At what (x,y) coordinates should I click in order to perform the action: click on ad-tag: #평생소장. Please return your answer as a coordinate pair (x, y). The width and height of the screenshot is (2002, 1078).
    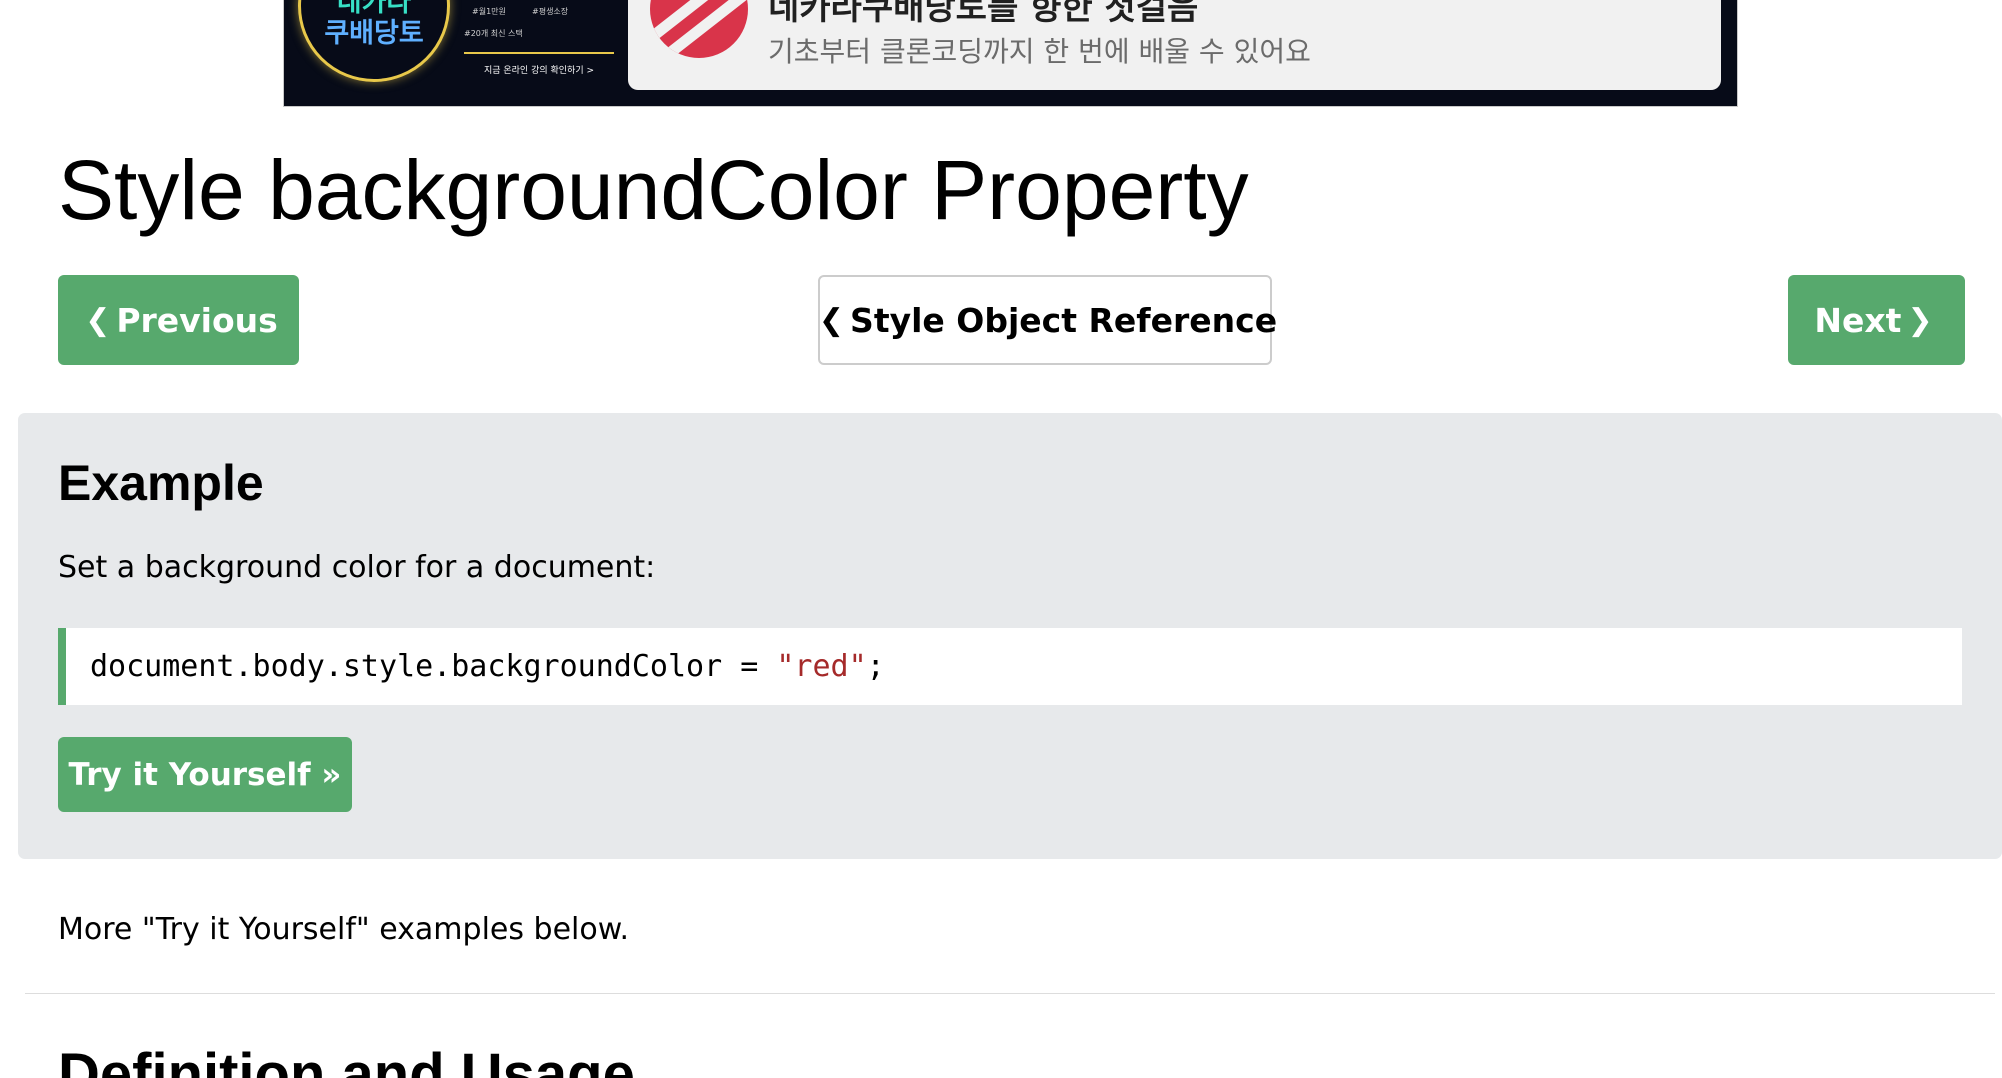
    Looking at the image, I should click on (550, 11).